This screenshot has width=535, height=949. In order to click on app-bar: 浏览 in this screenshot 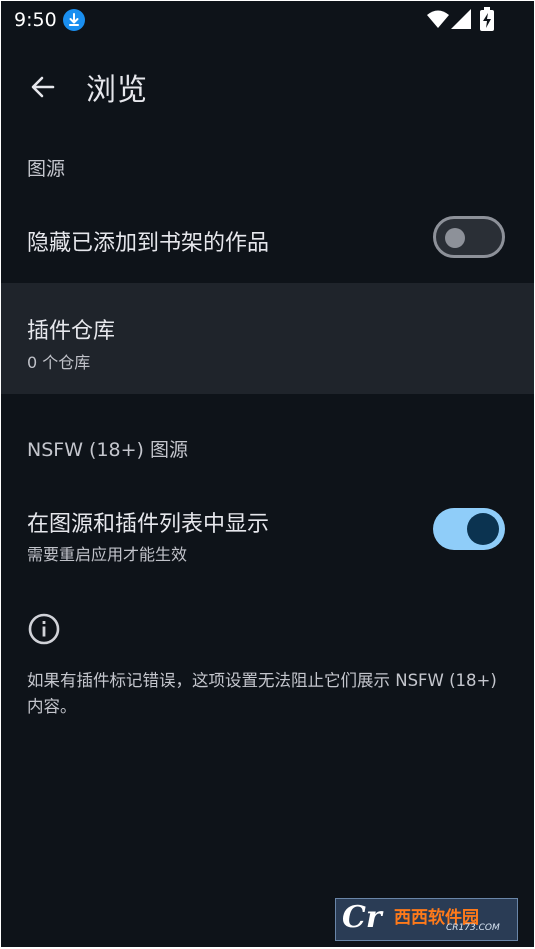, I will do `click(267, 86)`.